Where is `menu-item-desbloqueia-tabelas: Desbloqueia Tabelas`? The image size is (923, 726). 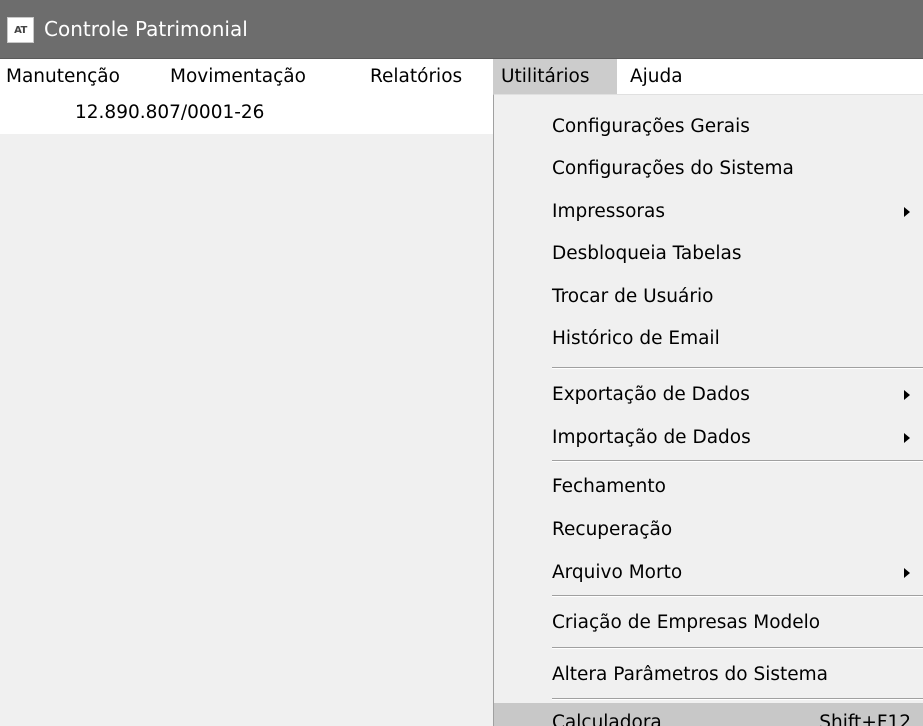 menu-item-desbloqueia-tabelas: Desbloqueia Tabelas is located at coordinates (708, 254).